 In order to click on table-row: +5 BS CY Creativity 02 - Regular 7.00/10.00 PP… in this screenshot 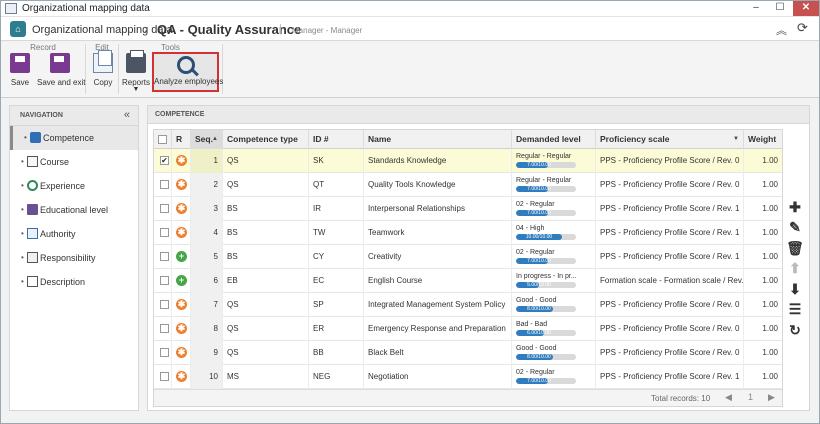, I will do `click(468, 257)`.